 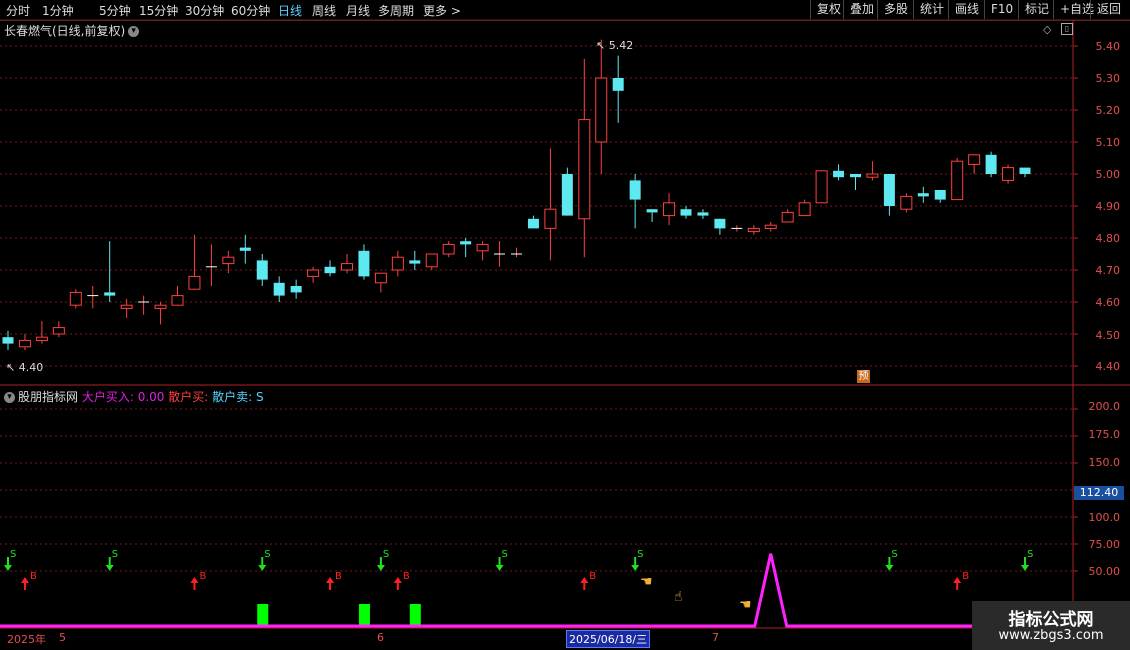 What do you see at coordinates (1108, 366) in the screenshot?
I see `price-tick: 4.40` at bounding box center [1108, 366].